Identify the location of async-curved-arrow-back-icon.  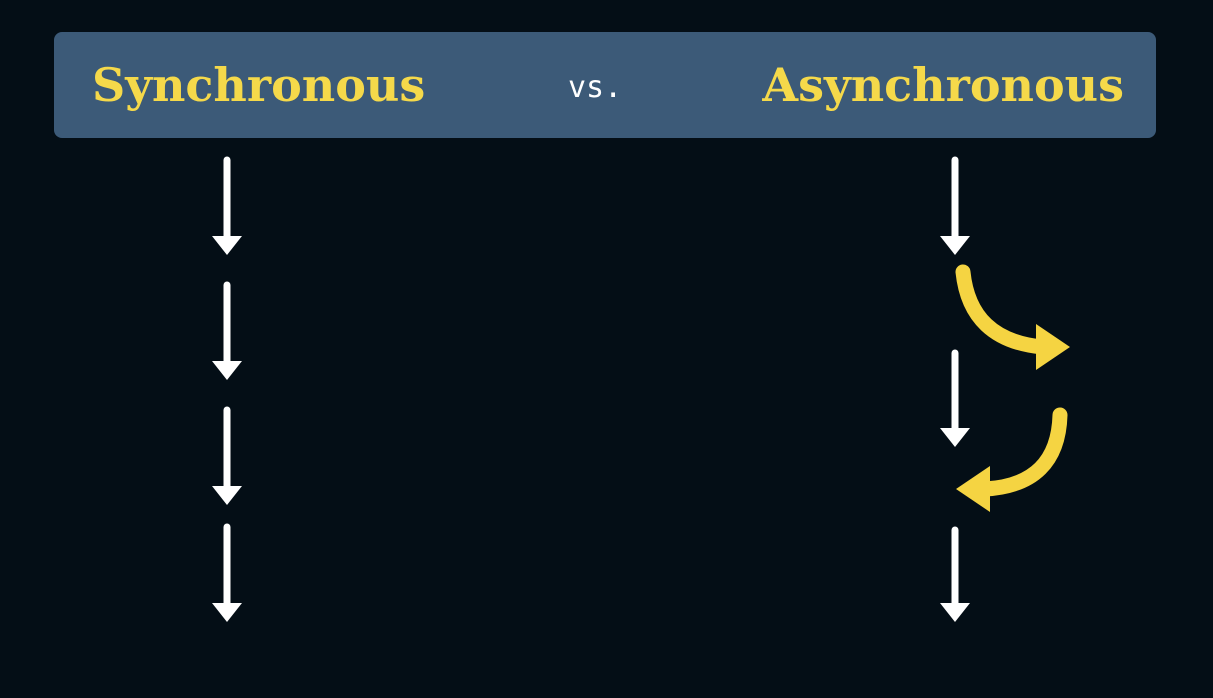
(1012, 459).